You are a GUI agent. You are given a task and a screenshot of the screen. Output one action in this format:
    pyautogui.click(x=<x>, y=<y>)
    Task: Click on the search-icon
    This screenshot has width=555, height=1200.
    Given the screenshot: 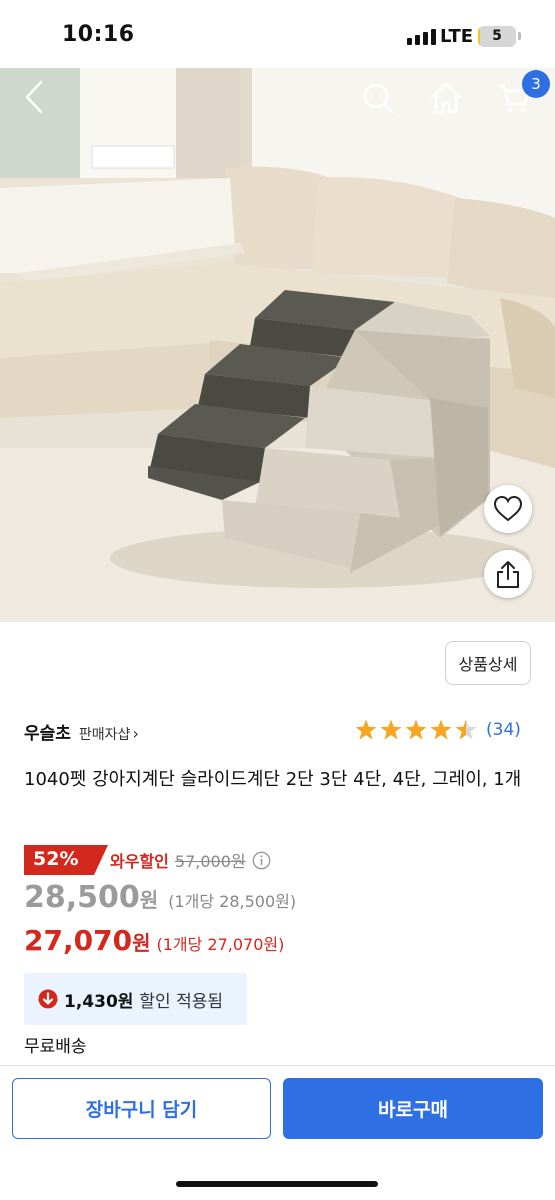 What is the action you would take?
    pyautogui.click(x=378, y=98)
    